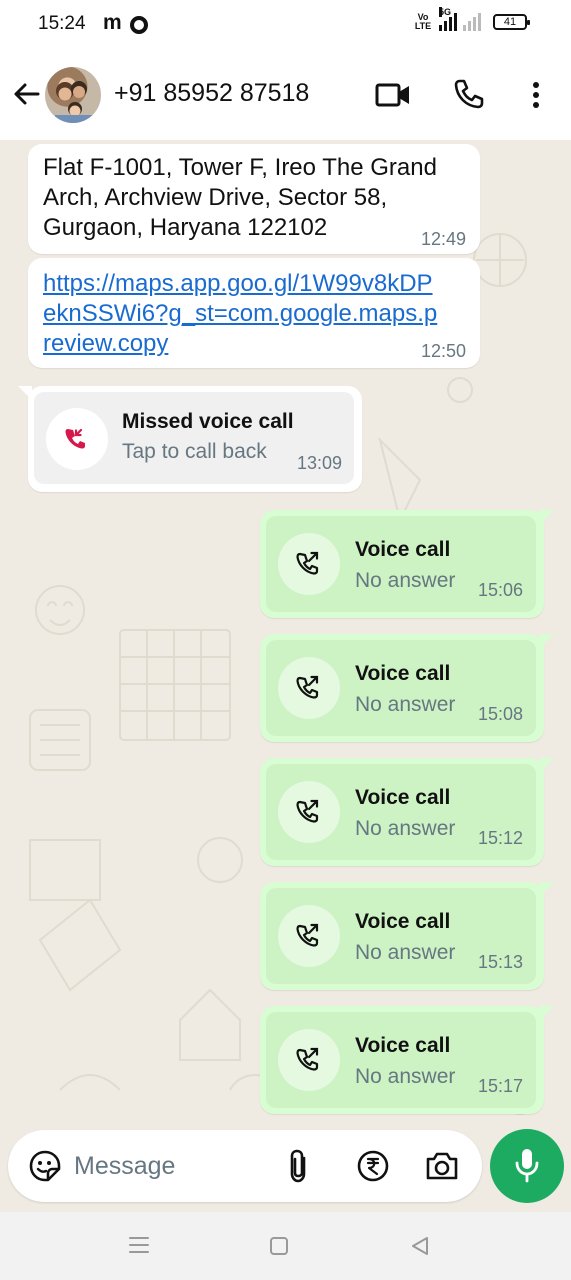 Image resolution: width=571 pixels, height=1280 pixels. I want to click on message-bubble-voice-call: Voice call No answer 15:13, so click(402, 936).